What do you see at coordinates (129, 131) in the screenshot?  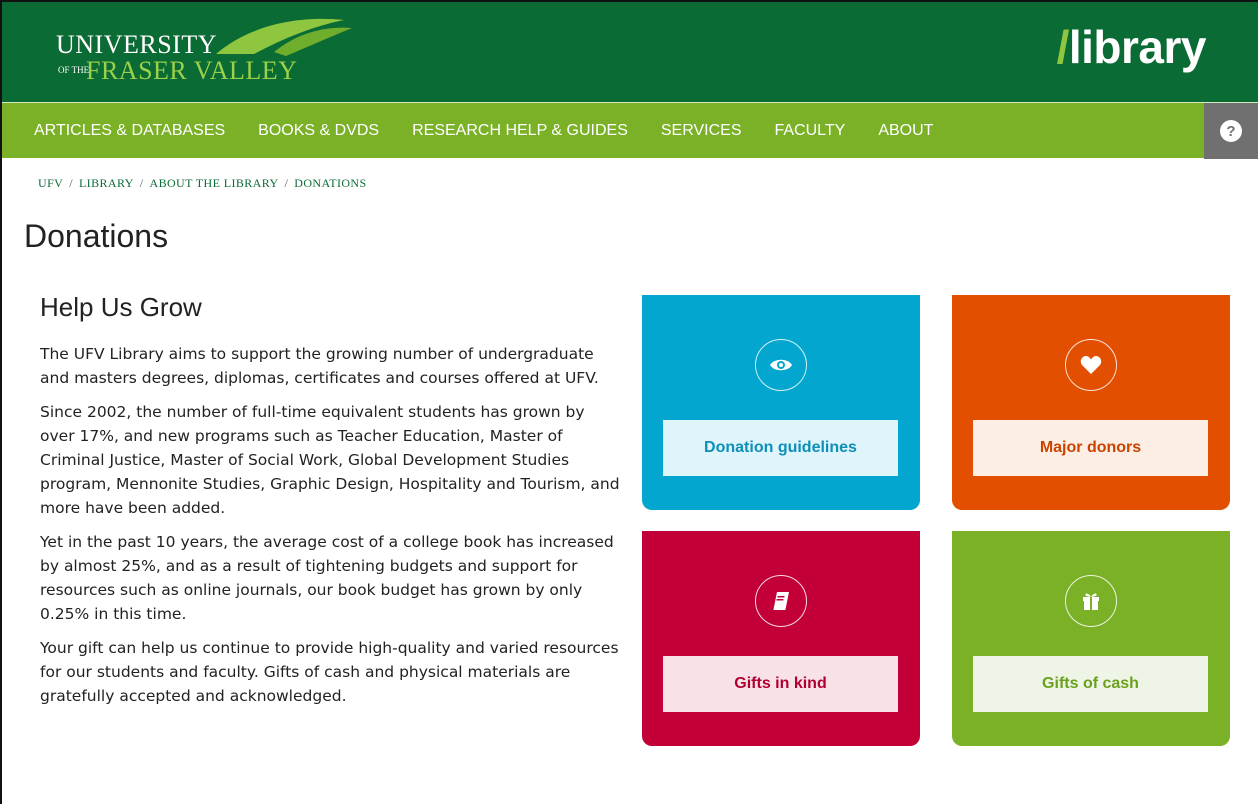 I see `nav-item-articles-databases: ARTICLES & DATABASES` at bounding box center [129, 131].